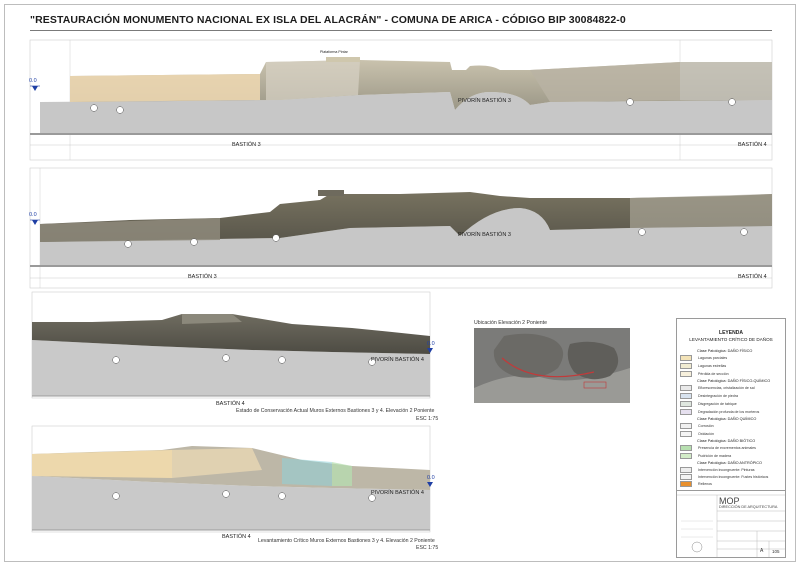 The width and height of the screenshot is (800, 566). What do you see at coordinates (397, 360) in the screenshot?
I see `pivorin-label-3: PIVORÍN BASTIÓN 4` at bounding box center [397, 360].